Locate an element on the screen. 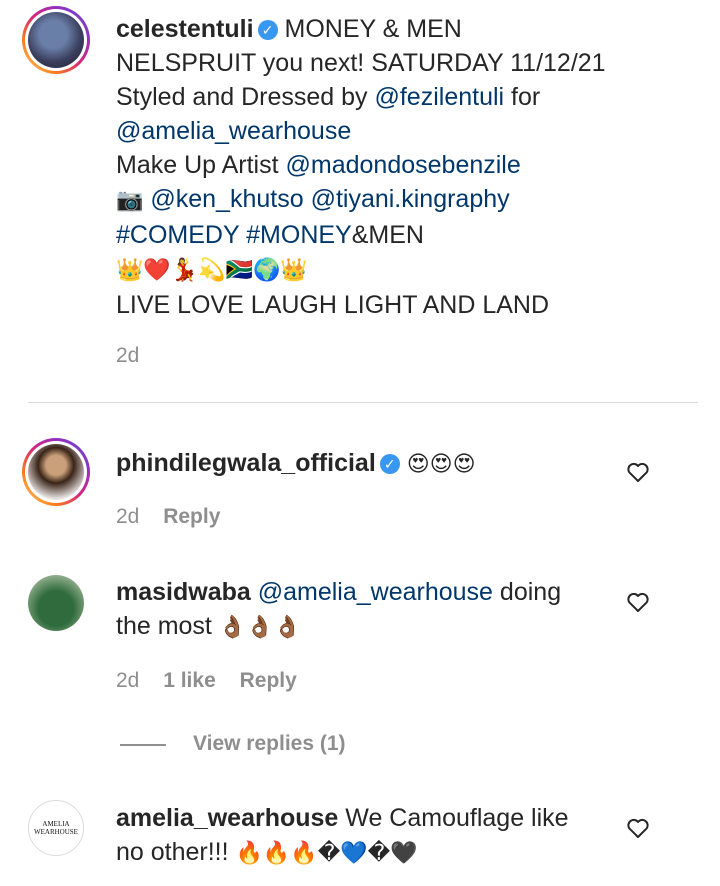 This screenshot has width=720, height=886. brand-logo: AMELIA WEARHOUSE is located at coordinates (56, 828).